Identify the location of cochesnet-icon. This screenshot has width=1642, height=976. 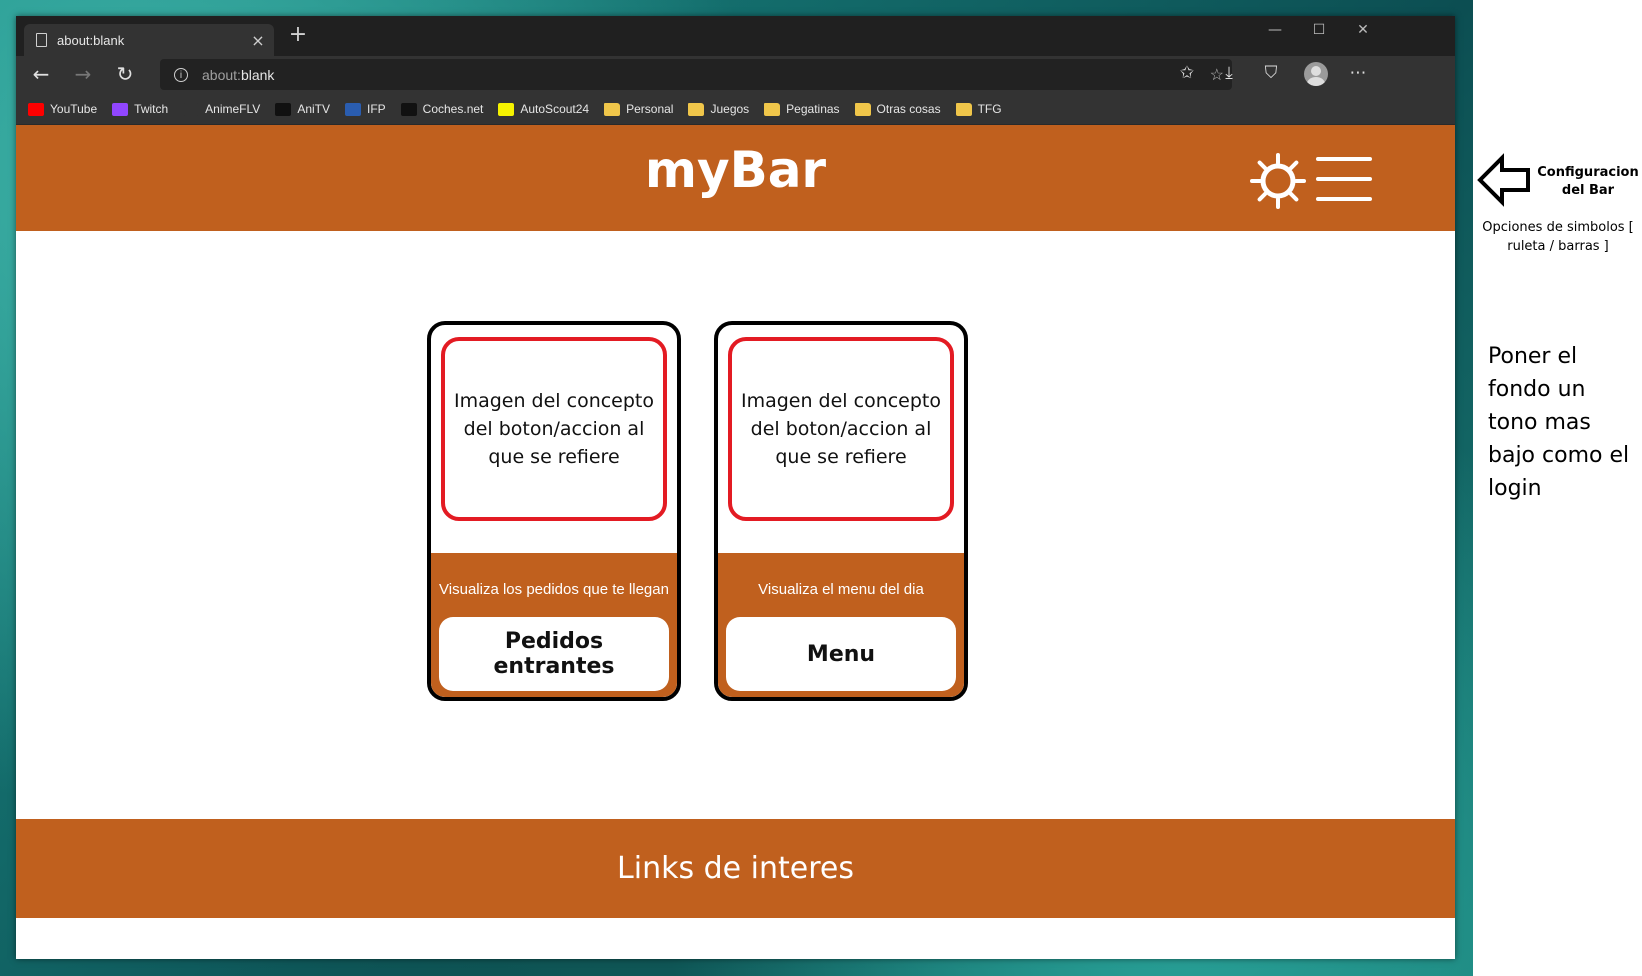
(408, 109).